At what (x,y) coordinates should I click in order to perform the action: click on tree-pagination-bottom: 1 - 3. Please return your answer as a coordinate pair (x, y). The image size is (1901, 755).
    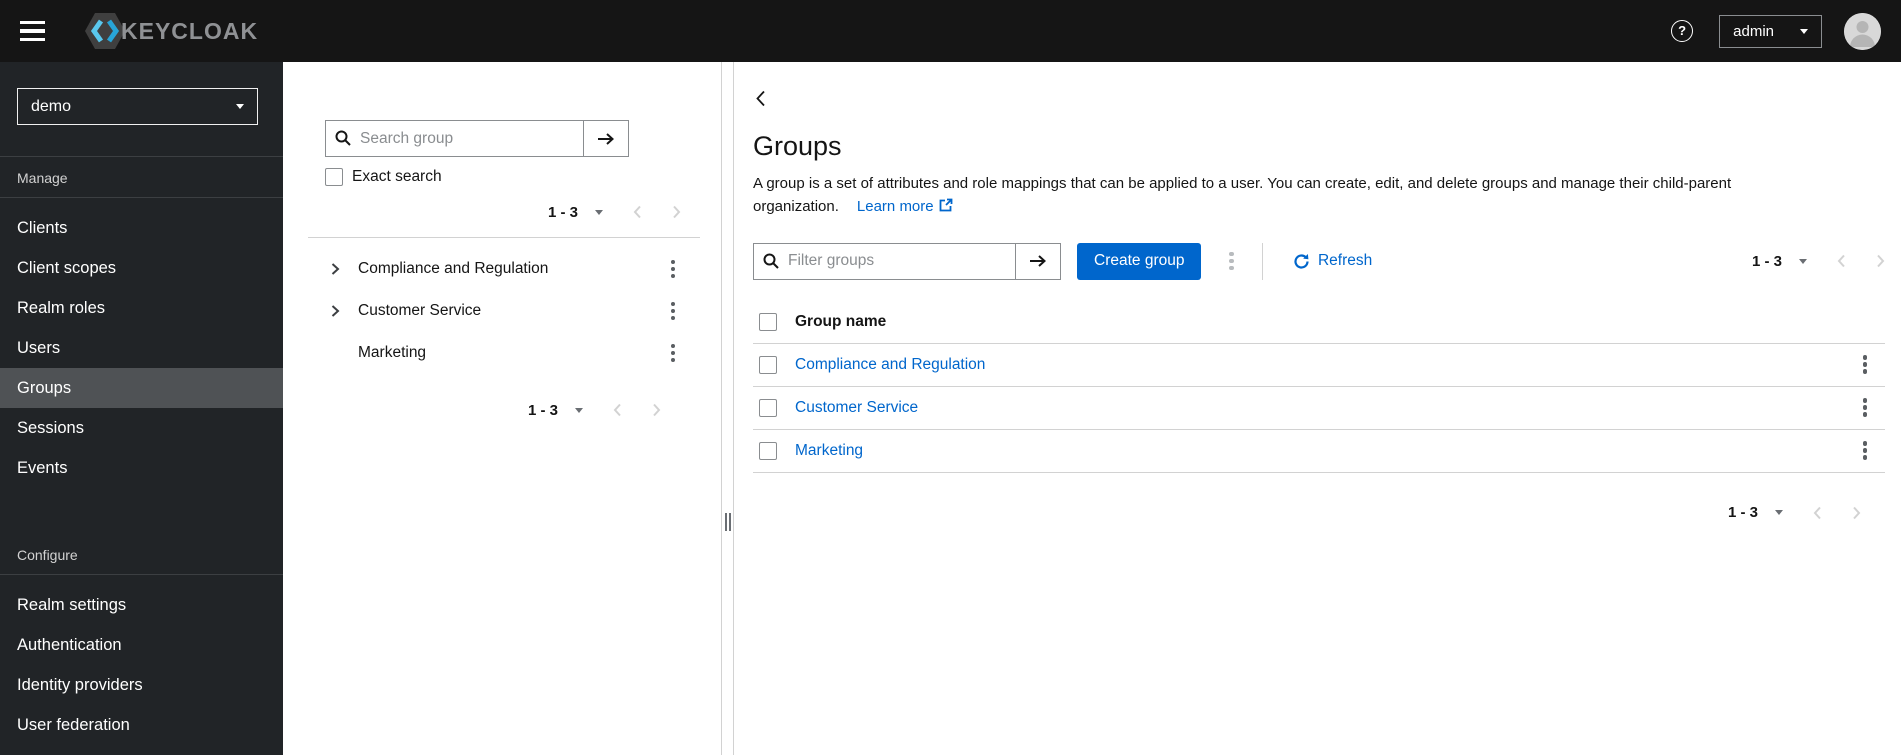
    Looking at the image, I should click on (493, 410).